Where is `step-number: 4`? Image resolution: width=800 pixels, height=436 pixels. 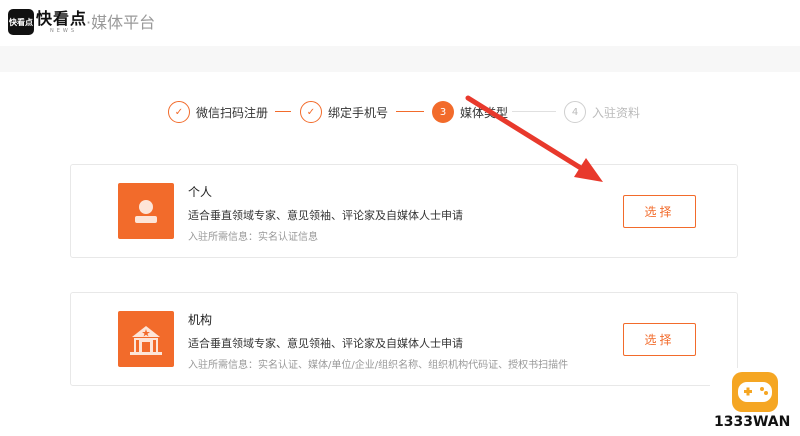
step-number: 4 is located at coordinates (575, 112).